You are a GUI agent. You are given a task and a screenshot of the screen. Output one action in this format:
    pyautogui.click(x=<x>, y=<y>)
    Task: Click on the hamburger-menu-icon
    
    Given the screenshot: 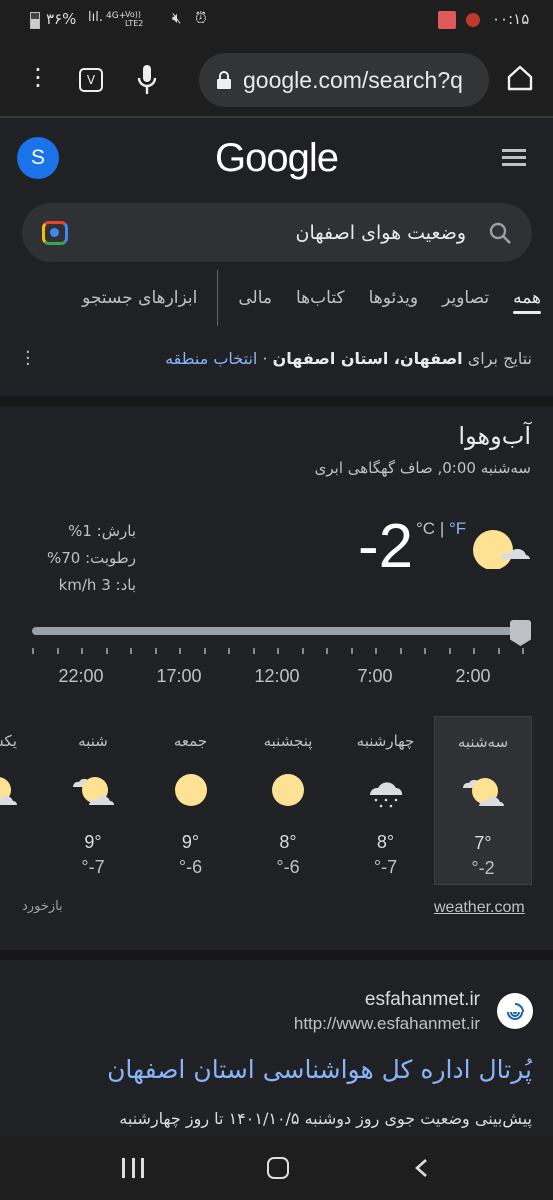 What is the action you would take?
    pyautogui.click(x=514, y=157)
    